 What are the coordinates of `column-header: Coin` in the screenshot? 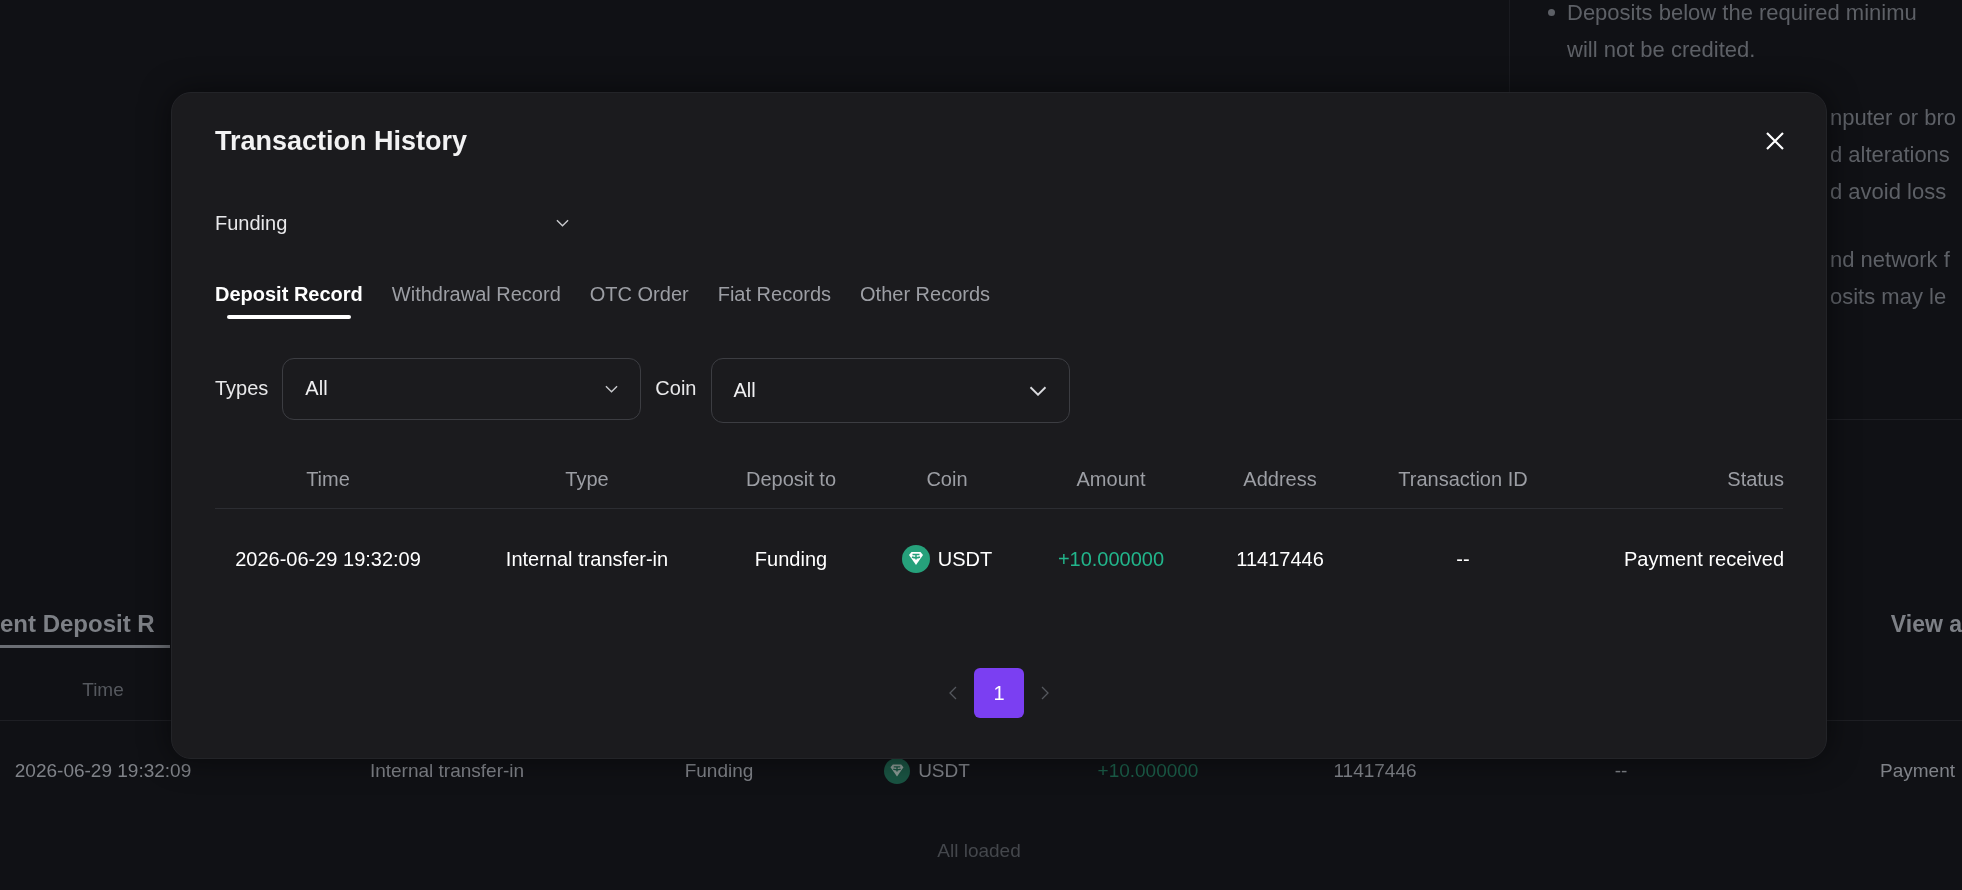 It's located at (947, 479).